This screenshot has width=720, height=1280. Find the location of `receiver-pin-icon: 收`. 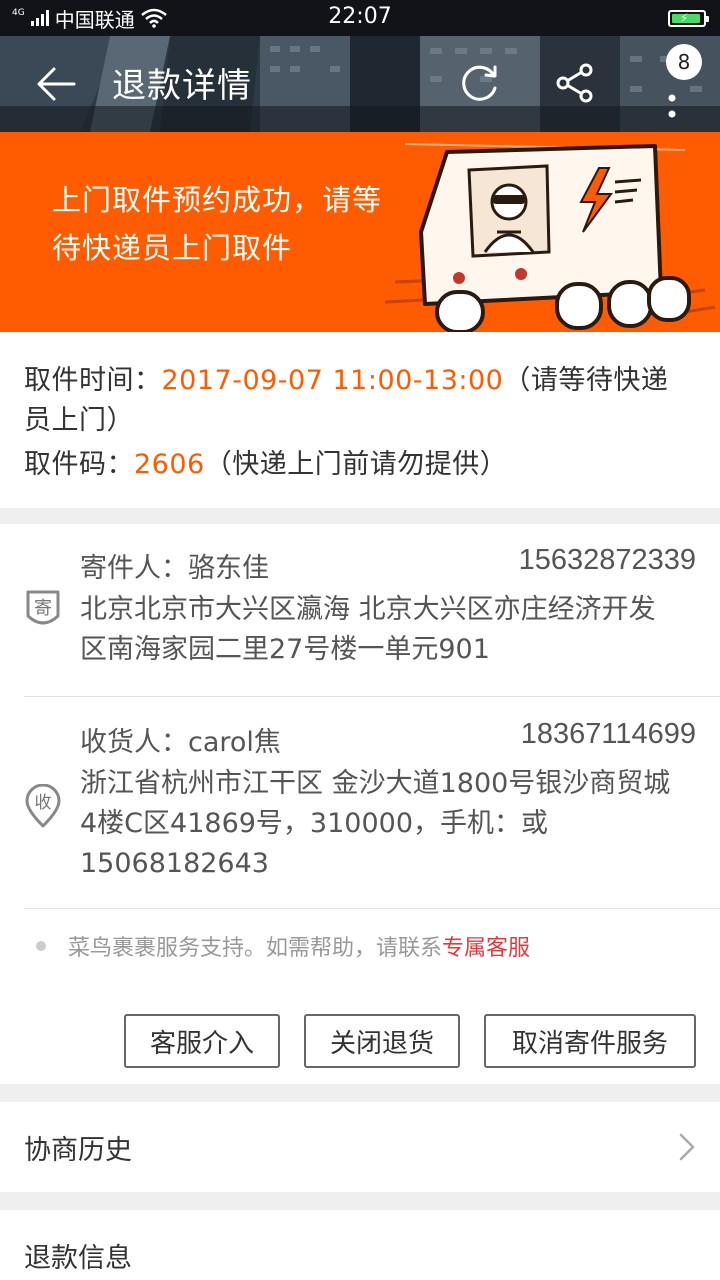

receiver-pin-icon: 收 is located at coordinates (43, 806).